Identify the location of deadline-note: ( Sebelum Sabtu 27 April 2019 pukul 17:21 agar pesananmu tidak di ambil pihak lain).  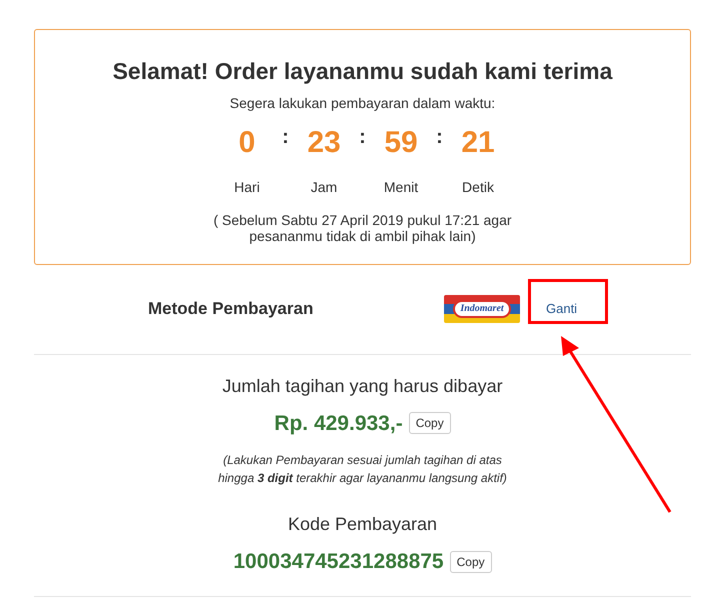
(362, 228).